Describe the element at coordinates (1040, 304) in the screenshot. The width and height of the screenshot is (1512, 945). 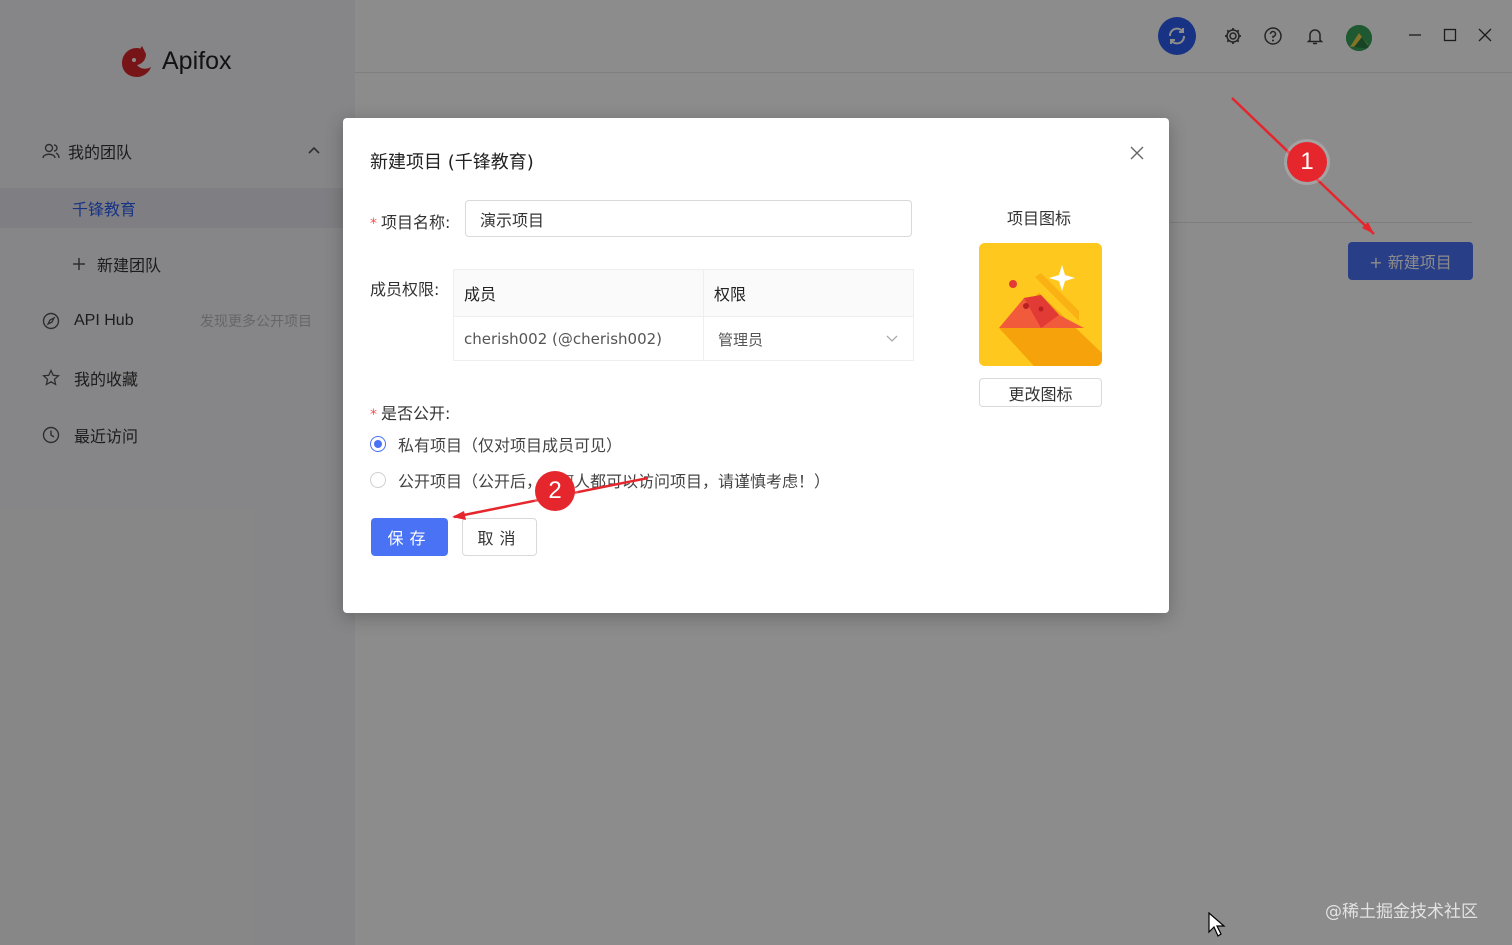
I see `project-icon-image` at that location.